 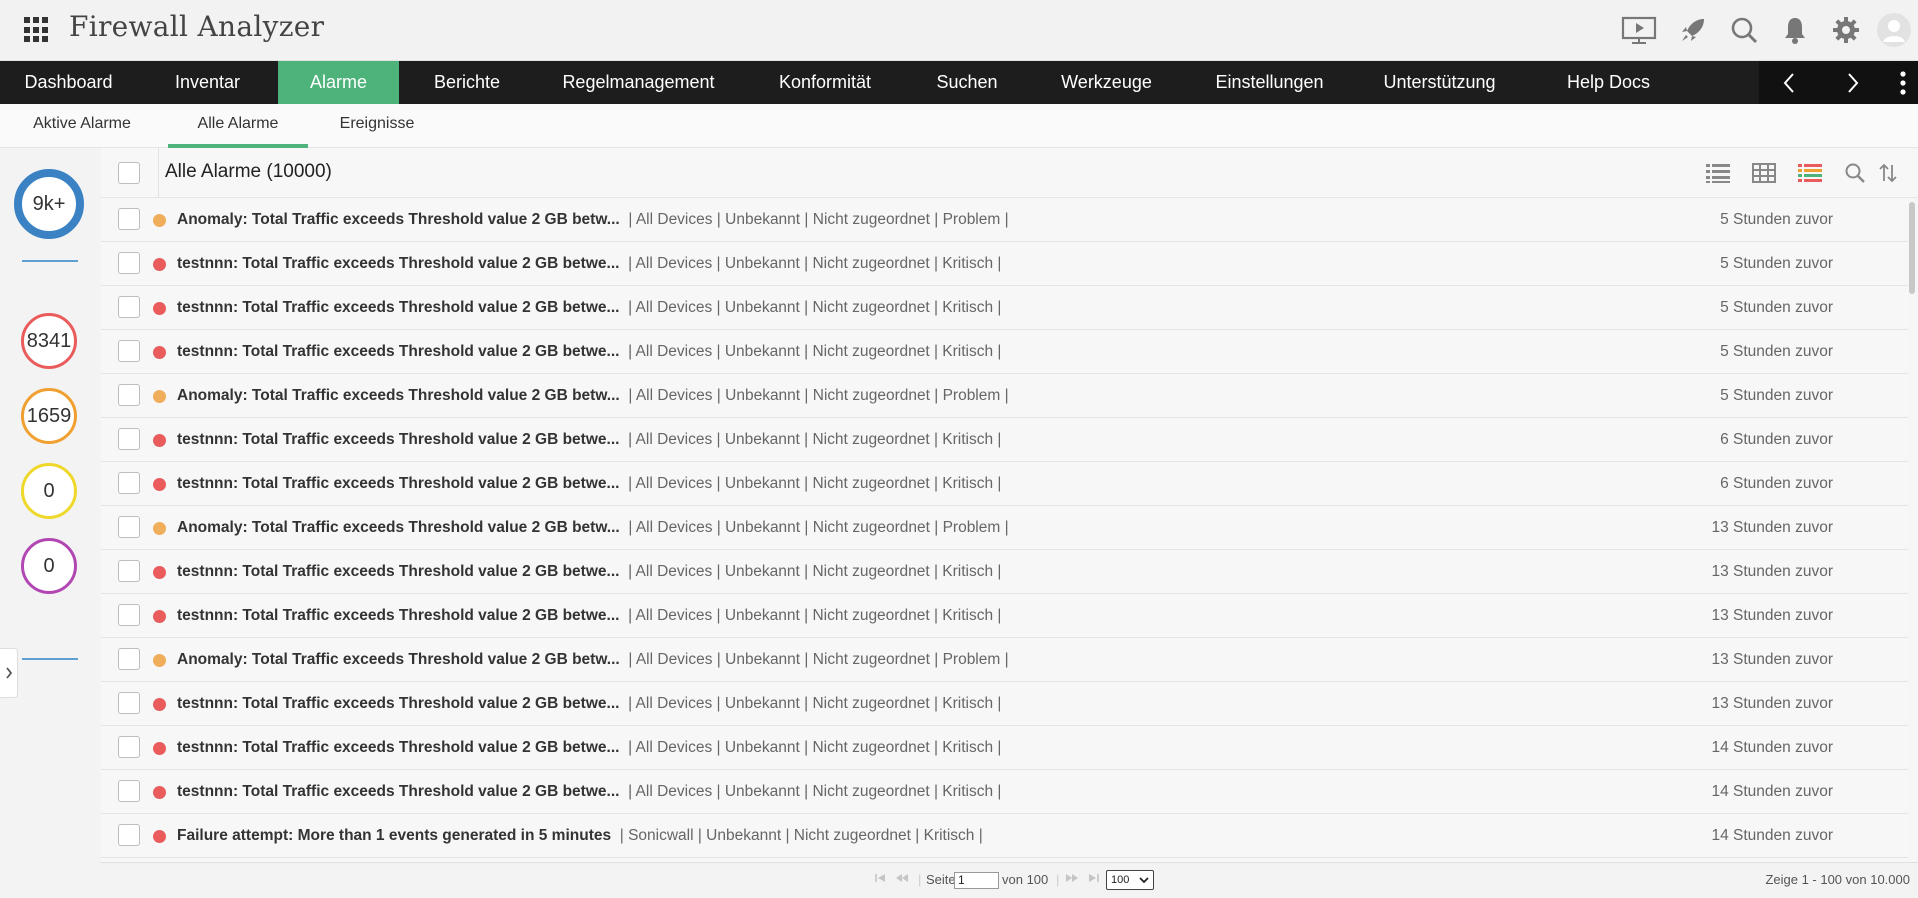 What do you see at coordinates (49, 566) in the screenshot?
I see `attention-count-badge: 0` at bounding box center [49, 566].